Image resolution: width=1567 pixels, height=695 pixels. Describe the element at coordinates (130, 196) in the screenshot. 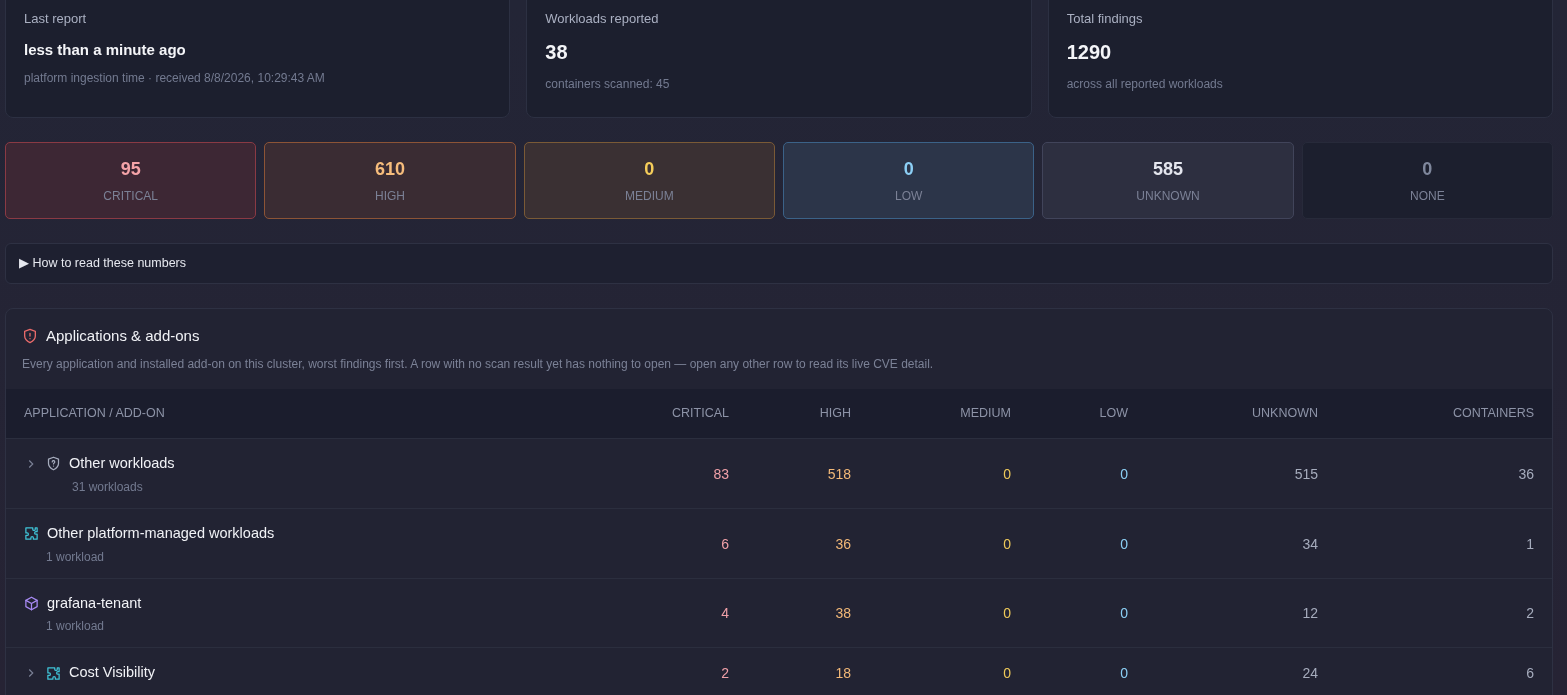

I see `severity-label: CRITICAL` at that location.